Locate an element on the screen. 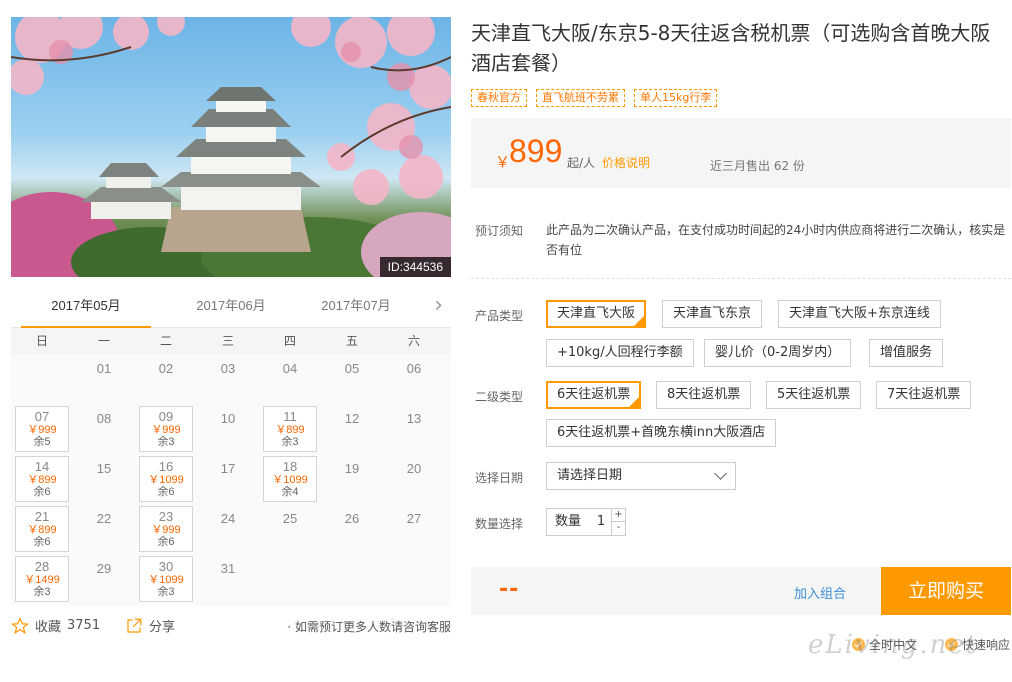  photo-id-label: ID:344536 is located at coordinates (415, 267).